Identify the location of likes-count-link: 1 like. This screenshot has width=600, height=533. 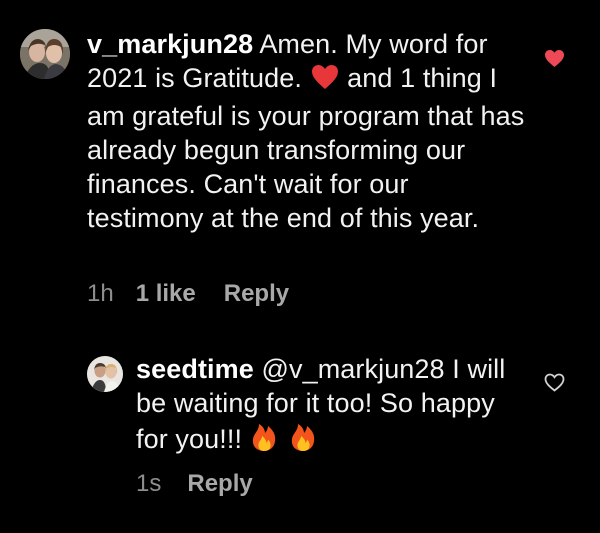
(166, 294).